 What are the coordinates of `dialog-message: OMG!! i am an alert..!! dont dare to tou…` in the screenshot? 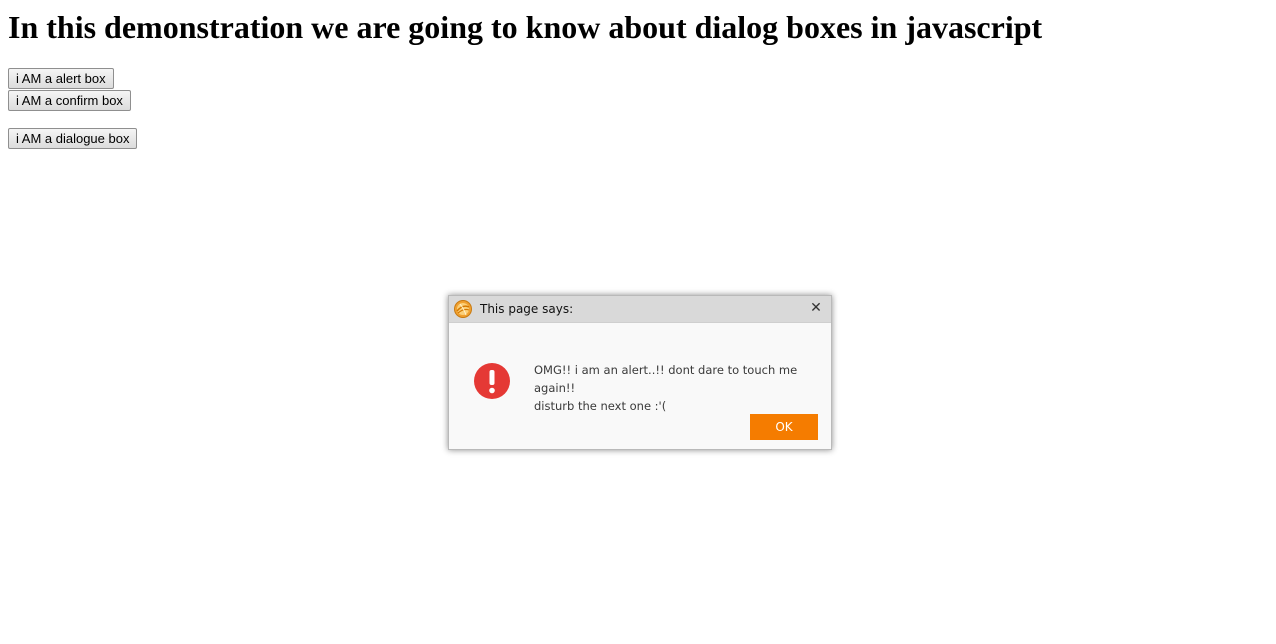 It's located at (679, 388).